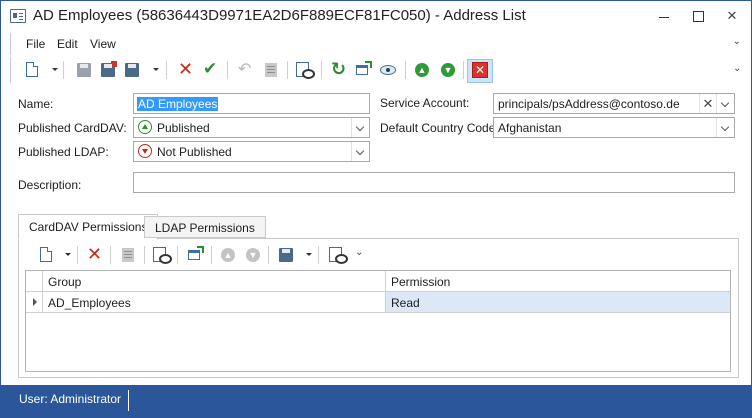 The height and width of the screenshot is (418, 752). What do you see at coordinates (339, 69) in the screenshot?
I see `refresh-button: ↻` at bounding box center [339, 69].